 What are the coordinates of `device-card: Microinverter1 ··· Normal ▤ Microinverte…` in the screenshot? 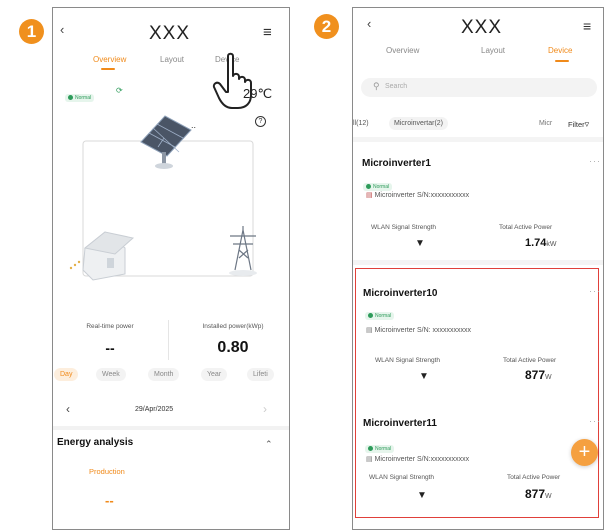 It's located at (478, 201).